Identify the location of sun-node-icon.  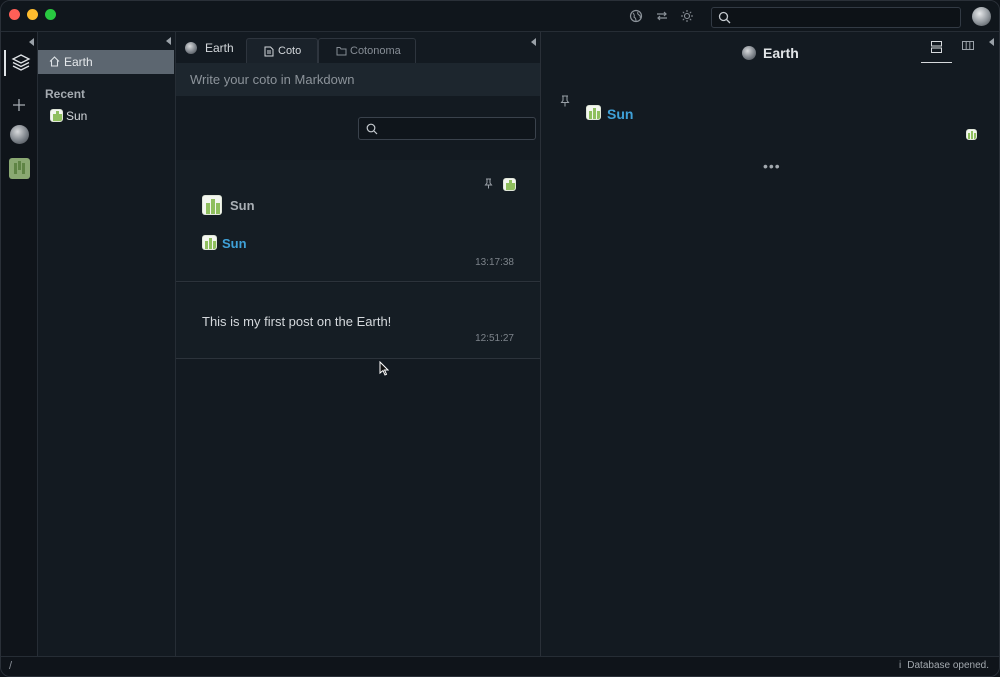
(19, 167).